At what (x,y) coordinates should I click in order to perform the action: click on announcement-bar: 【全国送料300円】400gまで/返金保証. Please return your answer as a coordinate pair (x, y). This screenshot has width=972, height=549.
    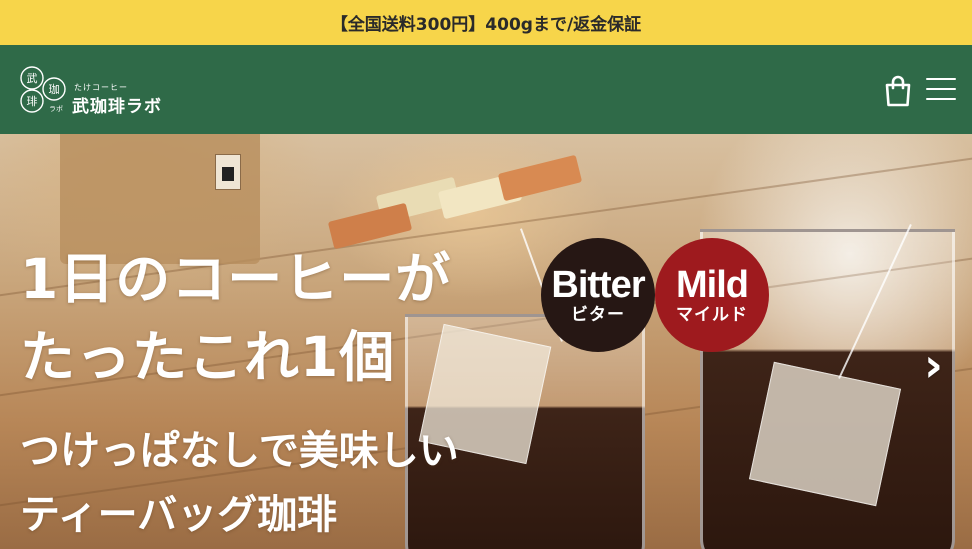
    Looking at the image, I should click on (486, 22).